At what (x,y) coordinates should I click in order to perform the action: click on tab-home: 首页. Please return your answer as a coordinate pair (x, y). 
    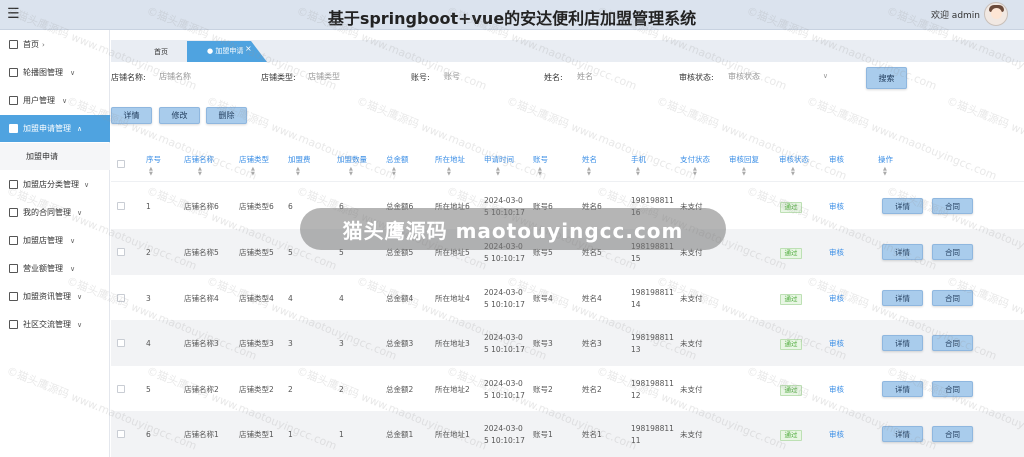
    Looking at the image, I should click on (161, 52).